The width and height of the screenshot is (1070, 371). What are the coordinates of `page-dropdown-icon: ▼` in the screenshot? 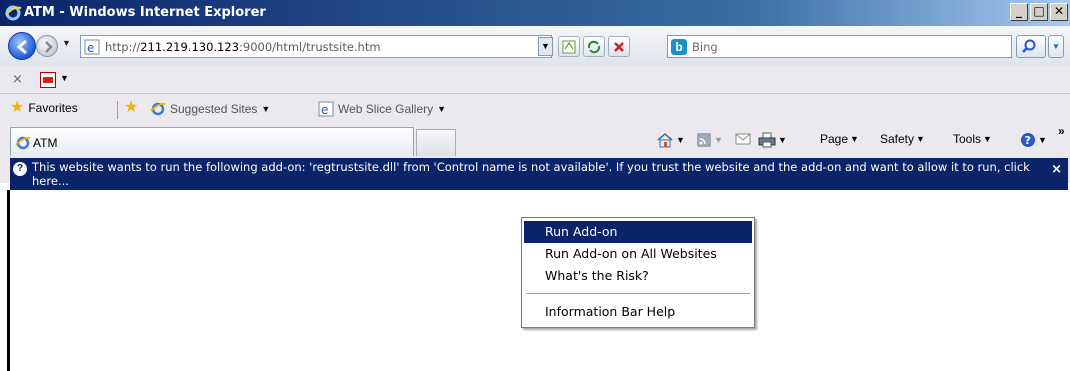 It's located at (854, 139).